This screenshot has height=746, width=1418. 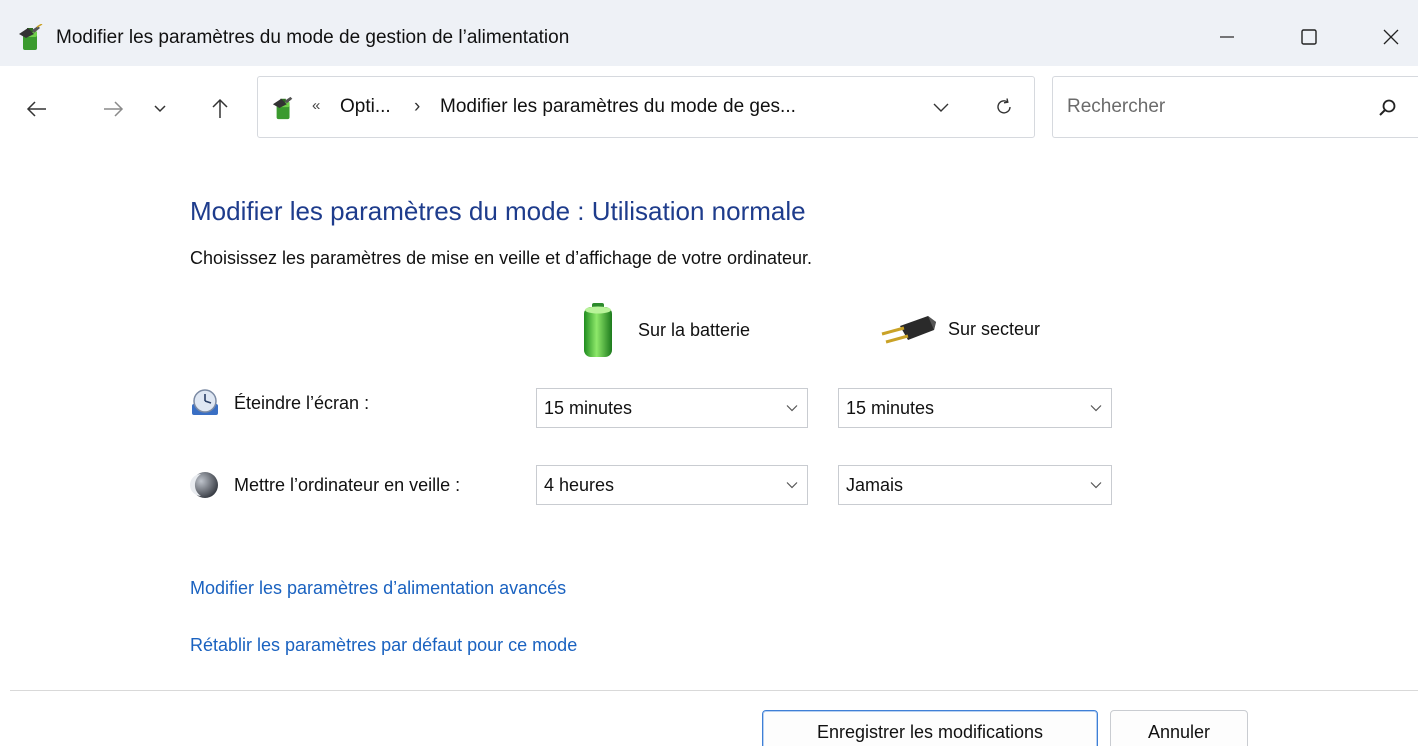 I want to click on search-input, so click(x=1207, y=107).